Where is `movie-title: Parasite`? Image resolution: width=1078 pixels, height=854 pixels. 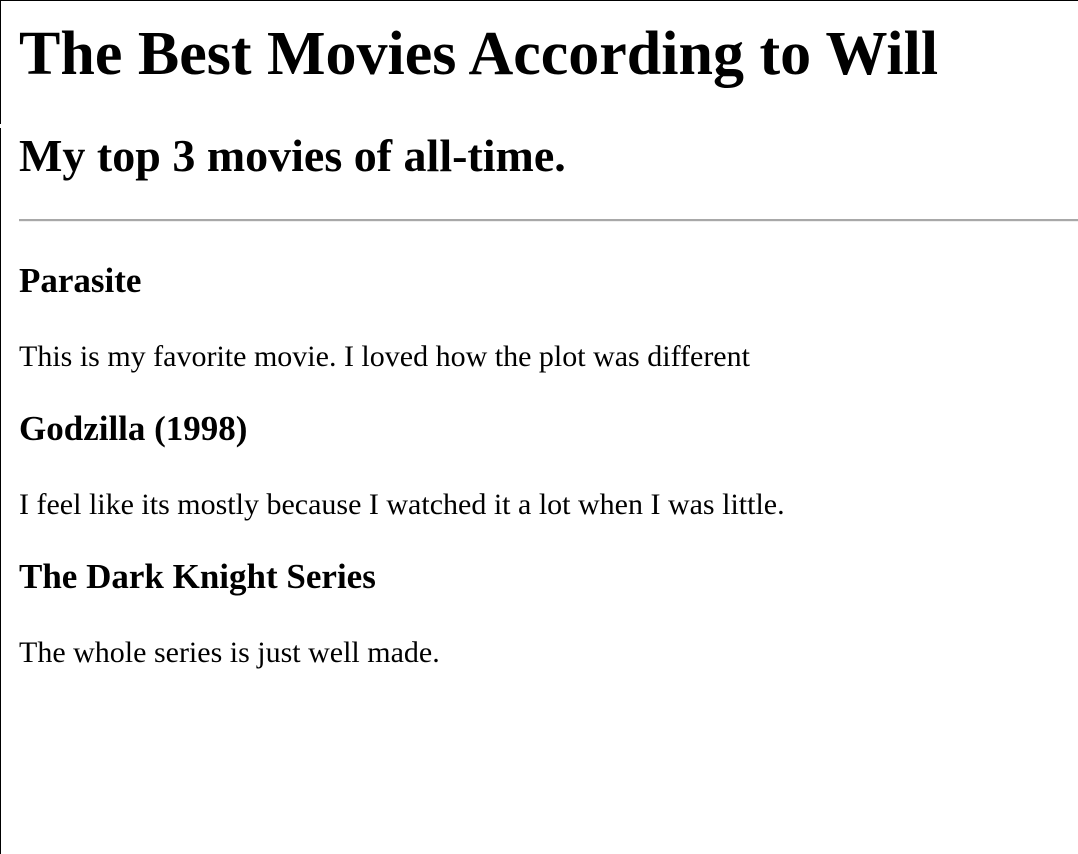 movie-title: Parasite is located at coordinates (80, 280).